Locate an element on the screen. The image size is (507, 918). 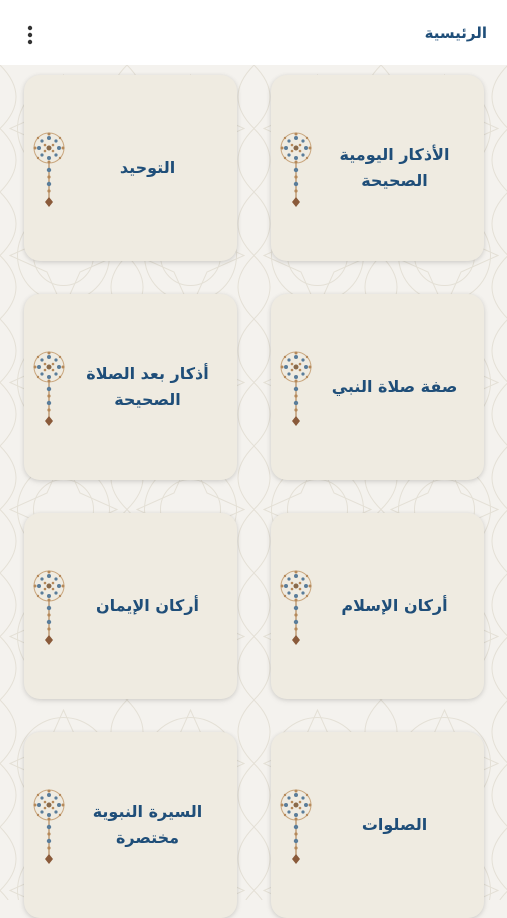
card-pillars-islam: أركان الإسلام is located at coordinates (377, 606).